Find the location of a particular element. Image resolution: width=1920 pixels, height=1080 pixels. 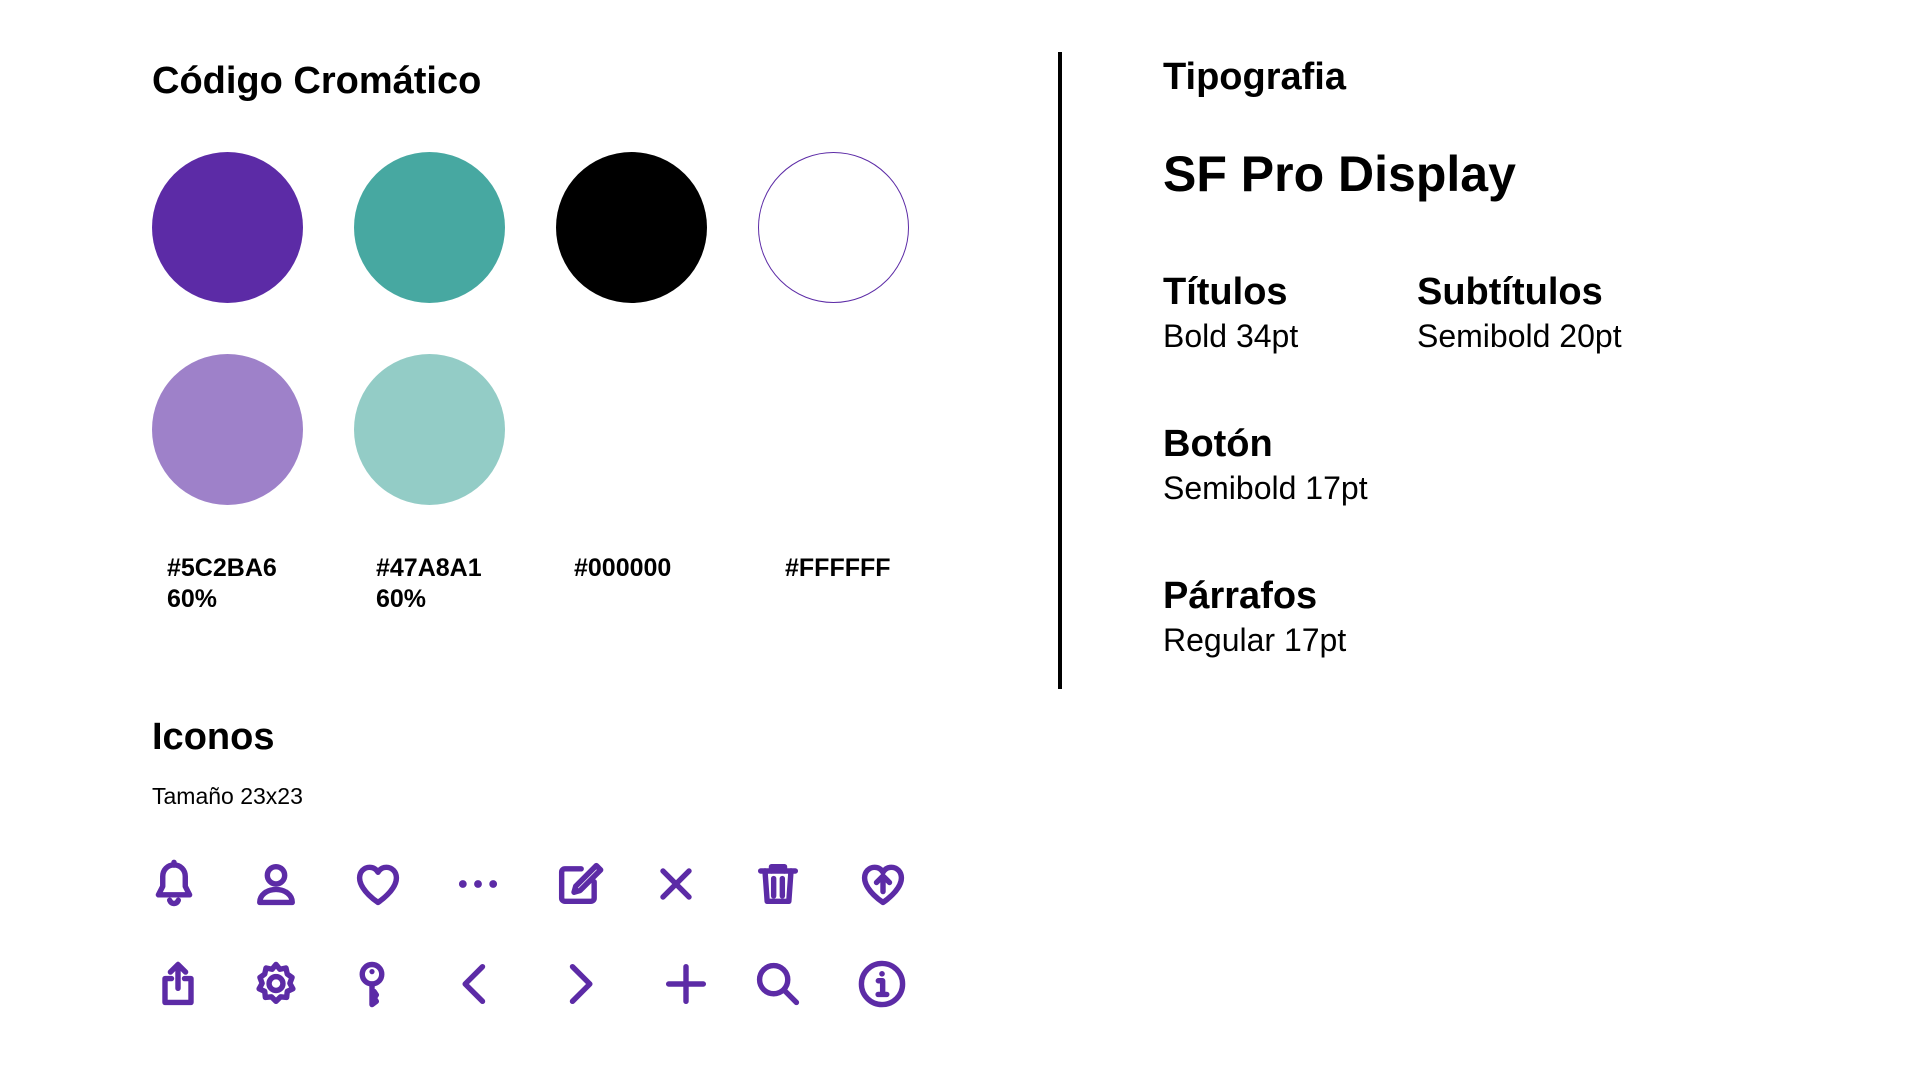

style-spec-paragraphs: Regular 17pt is located at coordinates (1255, 640).